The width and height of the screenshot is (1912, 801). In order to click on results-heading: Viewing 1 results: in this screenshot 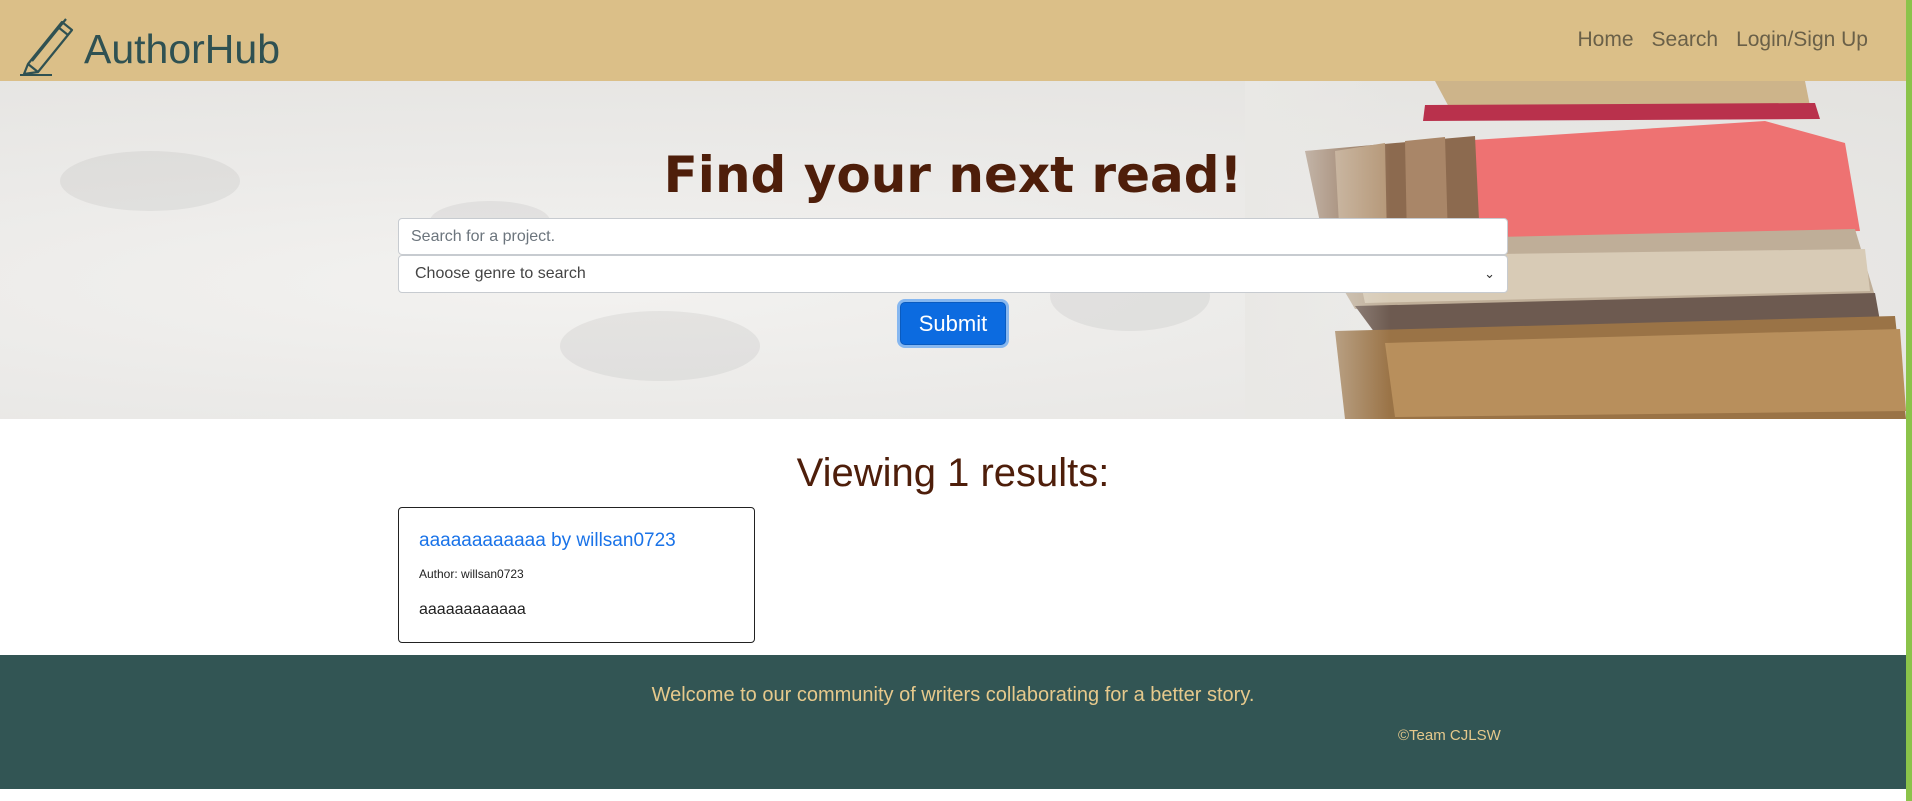, I will do `click(953, 473)`.